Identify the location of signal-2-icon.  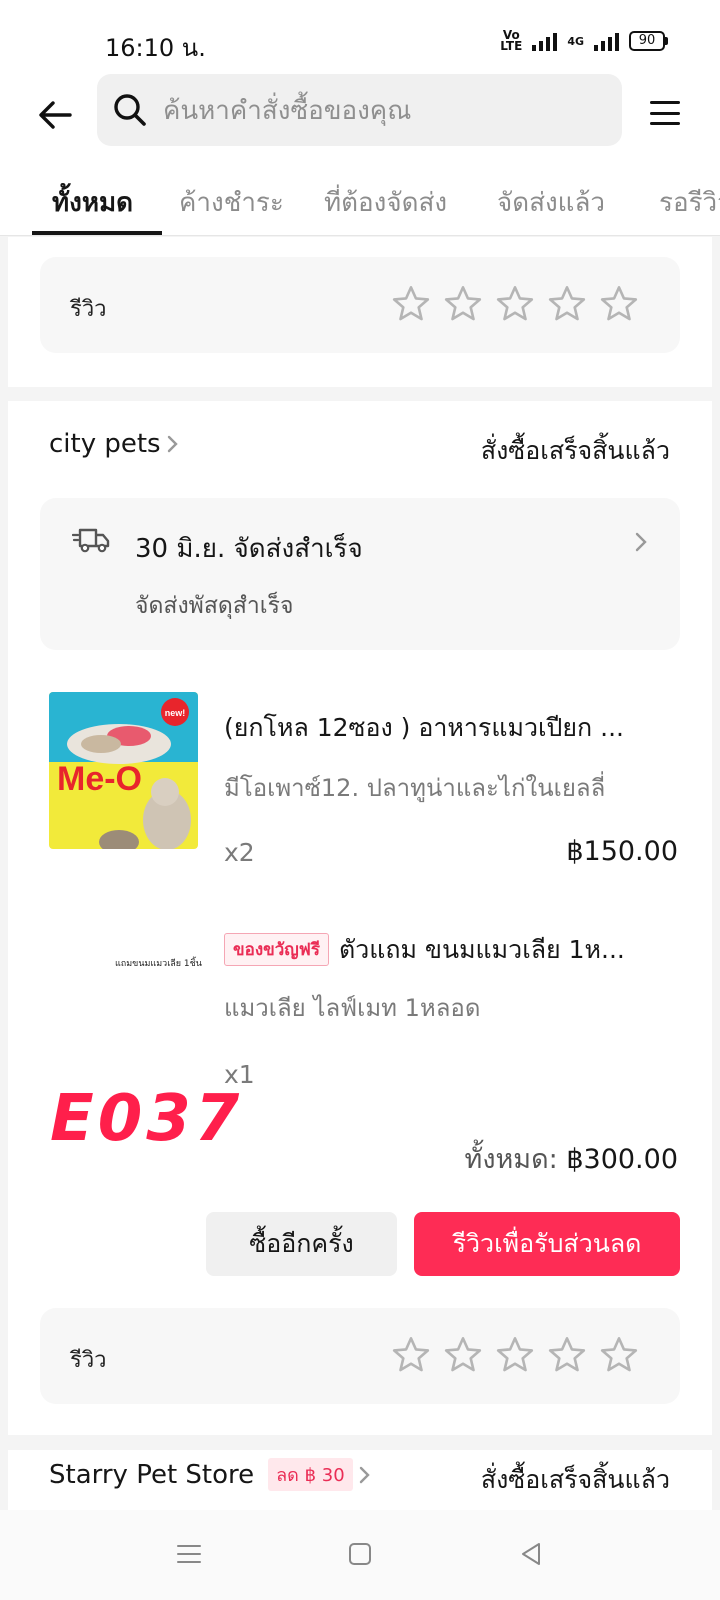
(606, 41).